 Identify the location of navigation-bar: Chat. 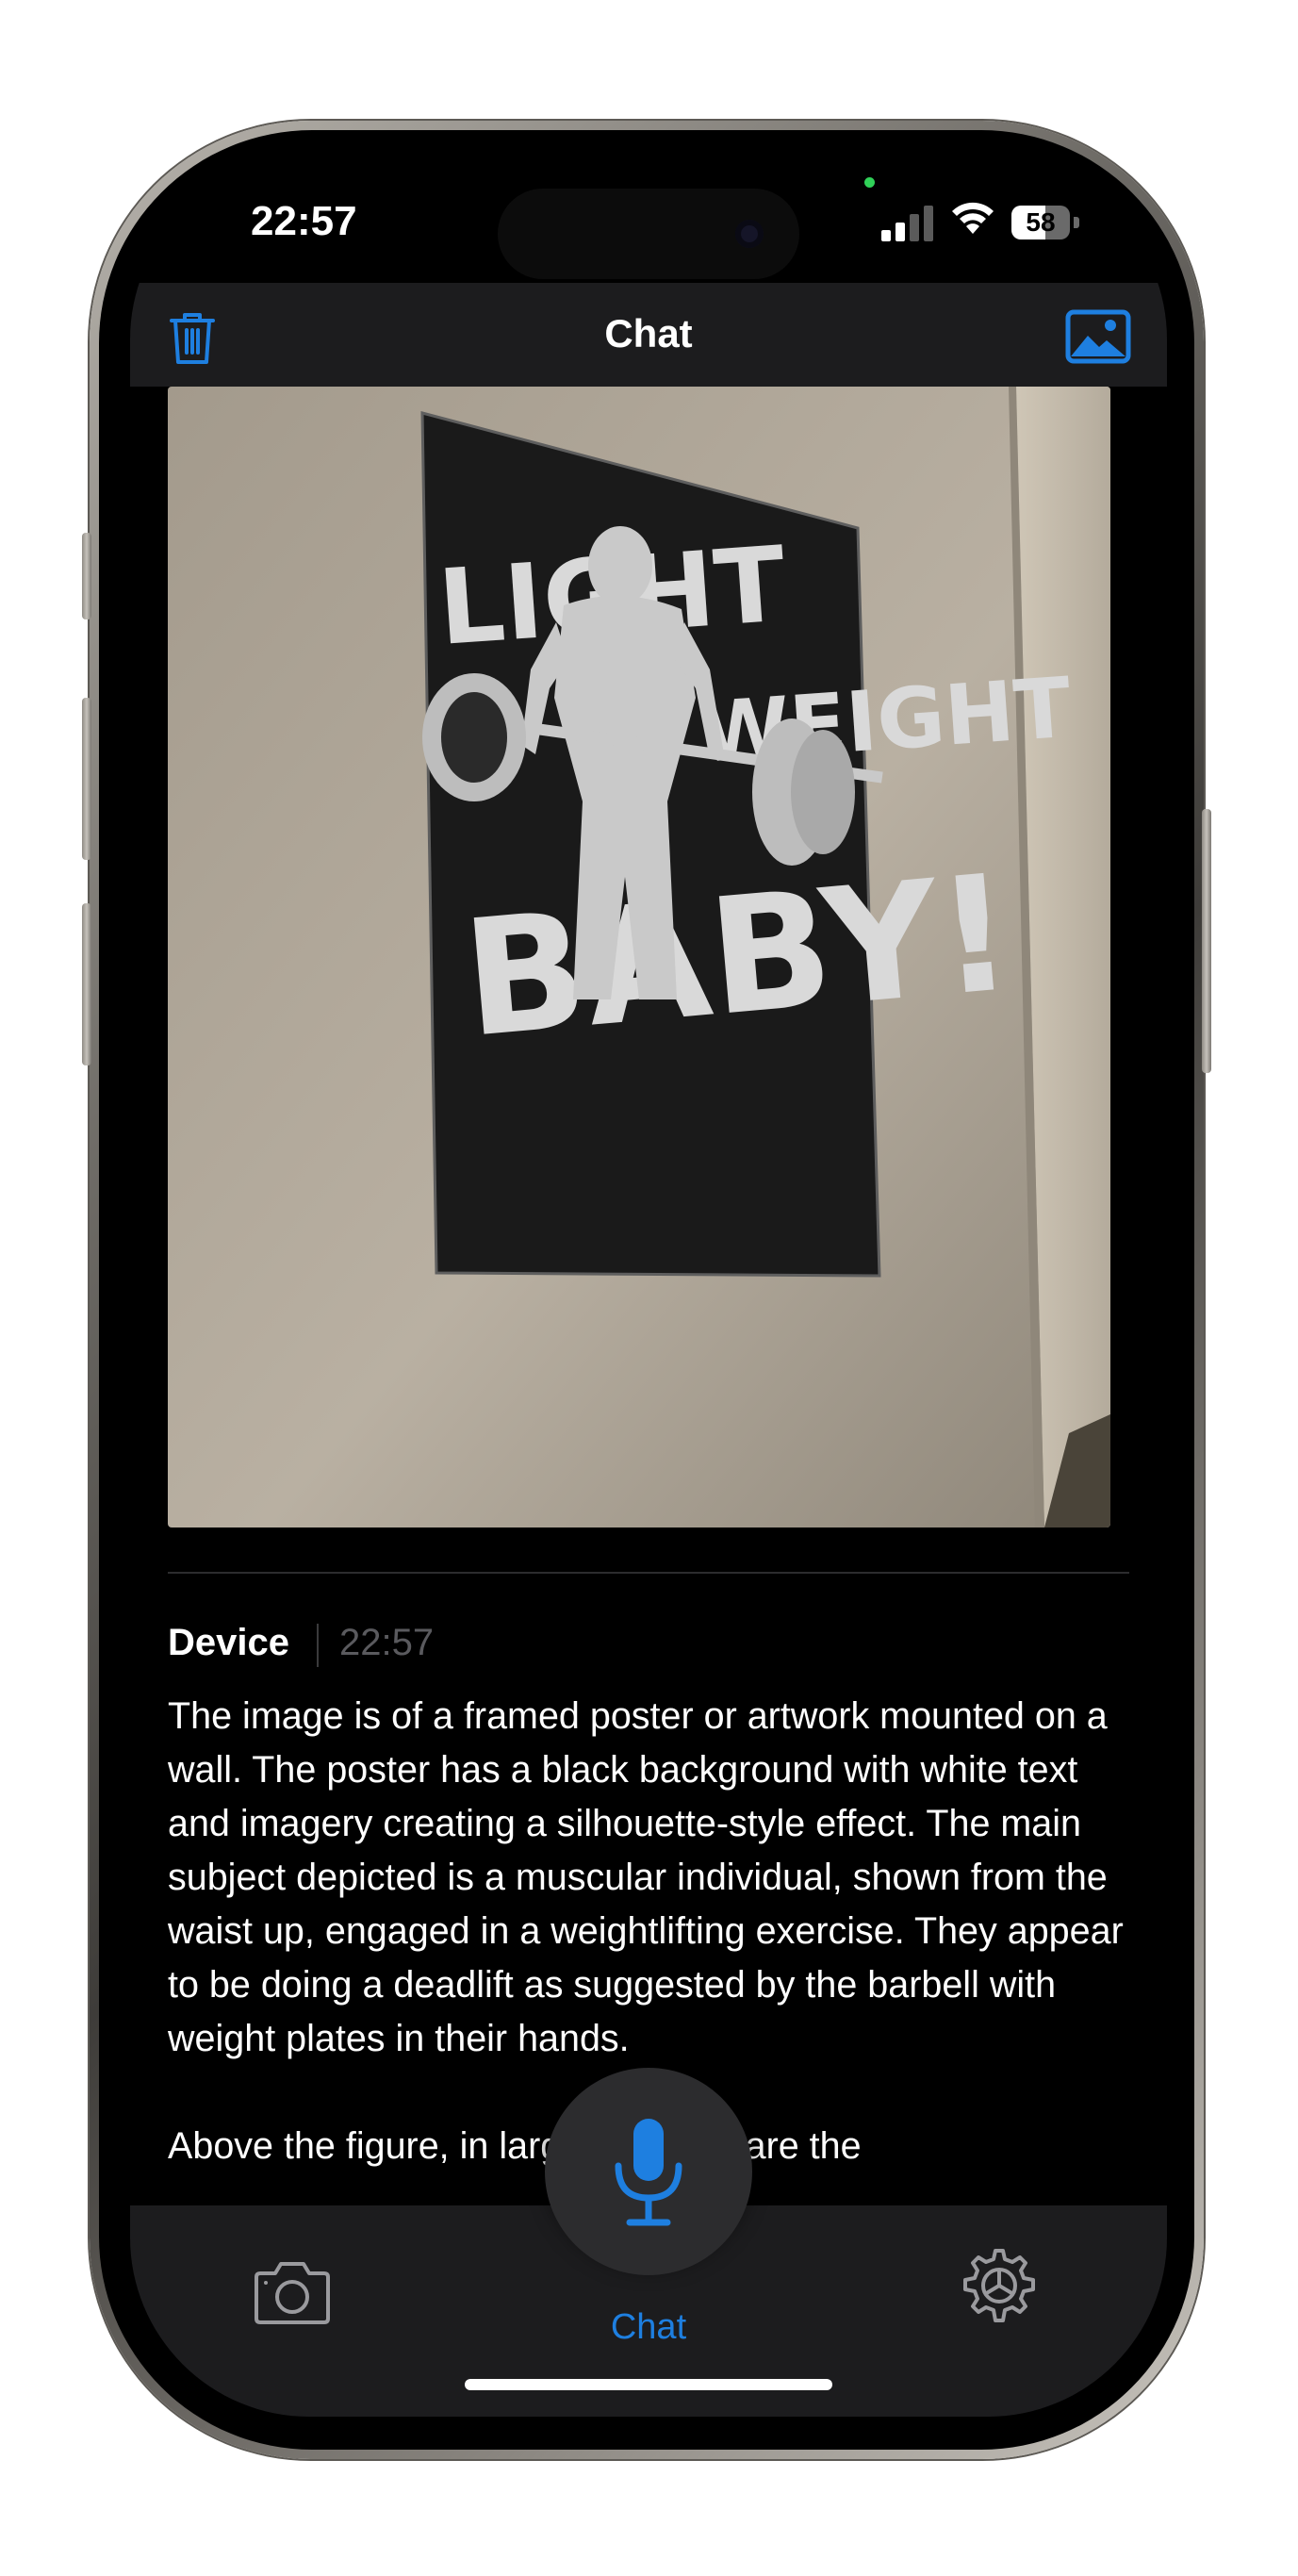
(649, 335).